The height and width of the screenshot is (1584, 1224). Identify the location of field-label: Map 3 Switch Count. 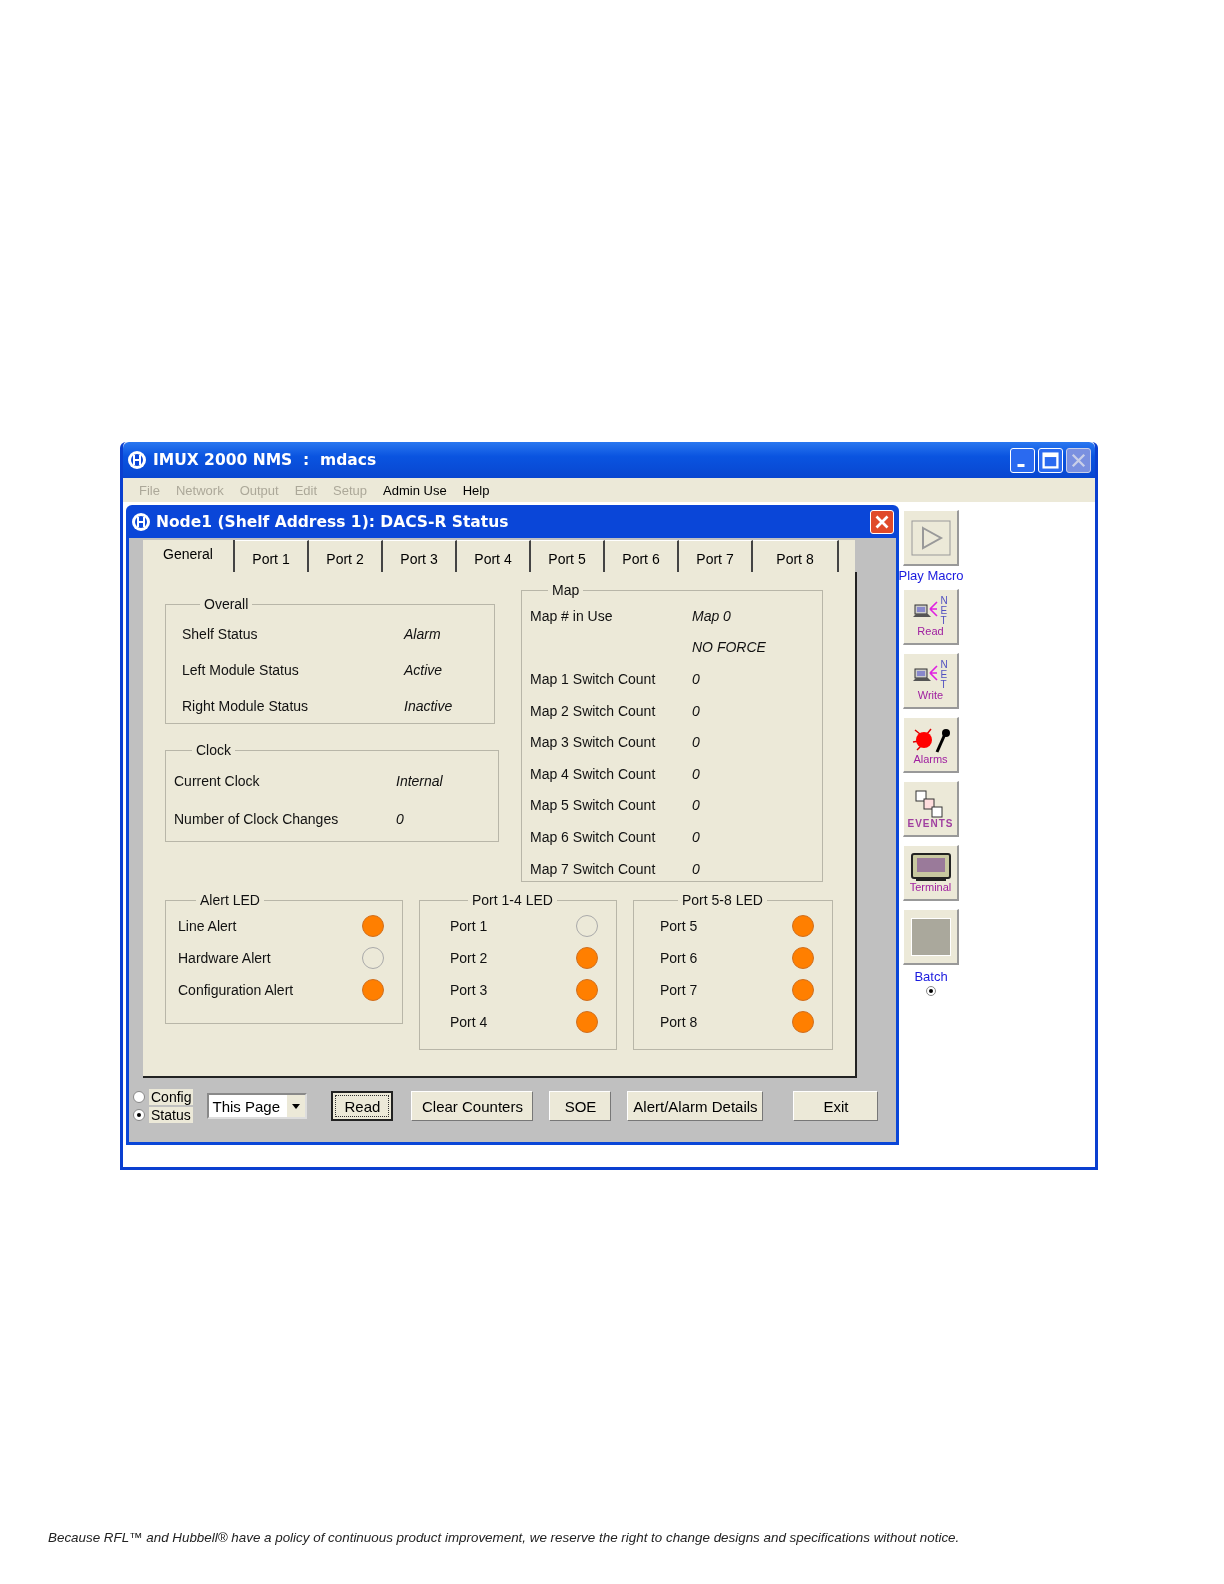
(593, 742).